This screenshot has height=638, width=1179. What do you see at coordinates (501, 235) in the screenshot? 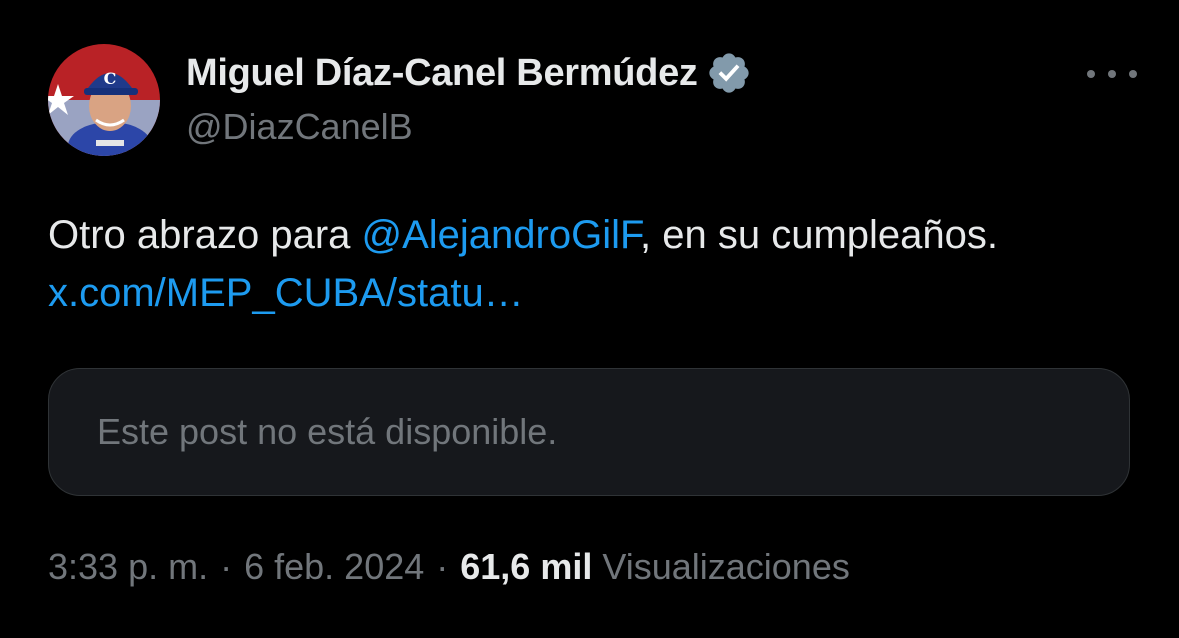
I see `mention-link: @AlejandroGilF` at bounding box center [501, 235].